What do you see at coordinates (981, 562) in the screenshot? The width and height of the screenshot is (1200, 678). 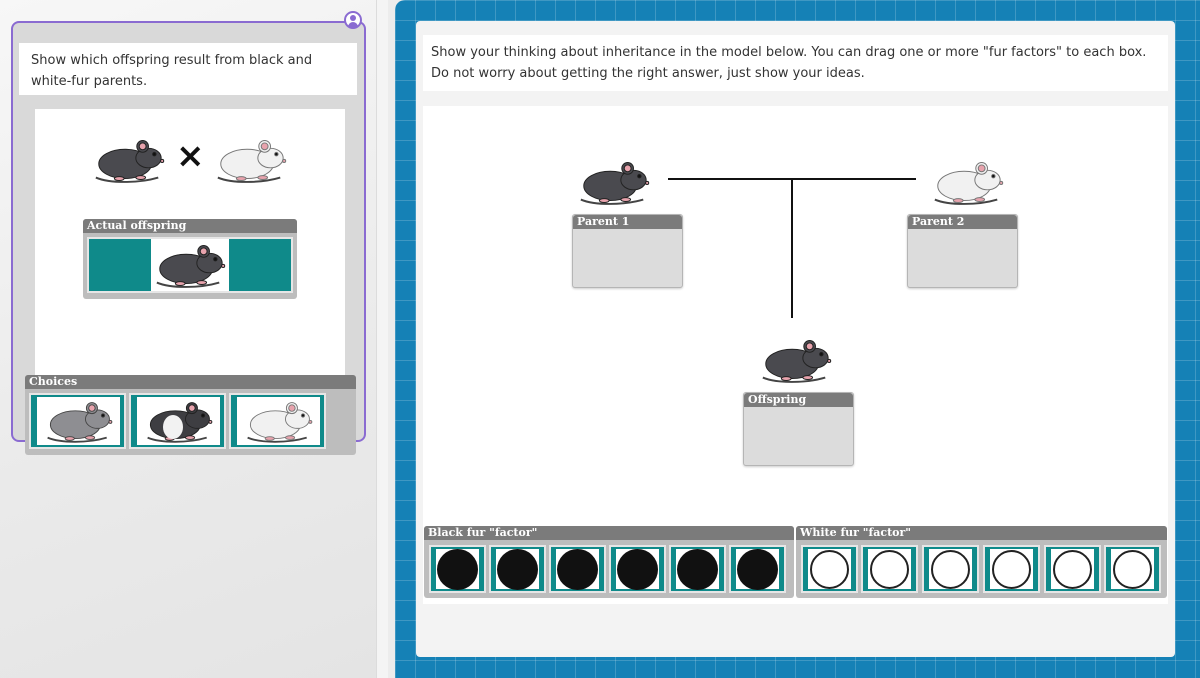 I see `white-factor-bank: White fur "factor"` at bounding box center [981, 562].